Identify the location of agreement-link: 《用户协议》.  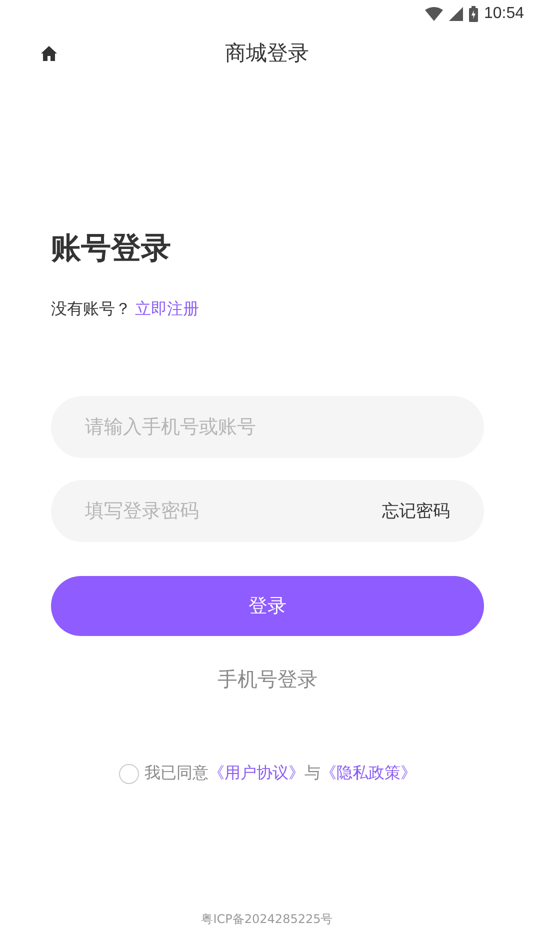
(256, 772).